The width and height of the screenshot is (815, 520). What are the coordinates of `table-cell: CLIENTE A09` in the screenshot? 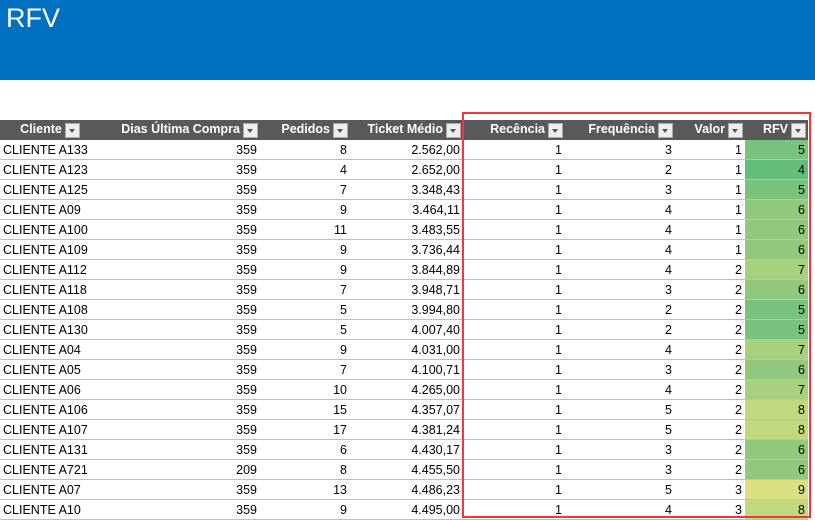 It's located at (50, 209).